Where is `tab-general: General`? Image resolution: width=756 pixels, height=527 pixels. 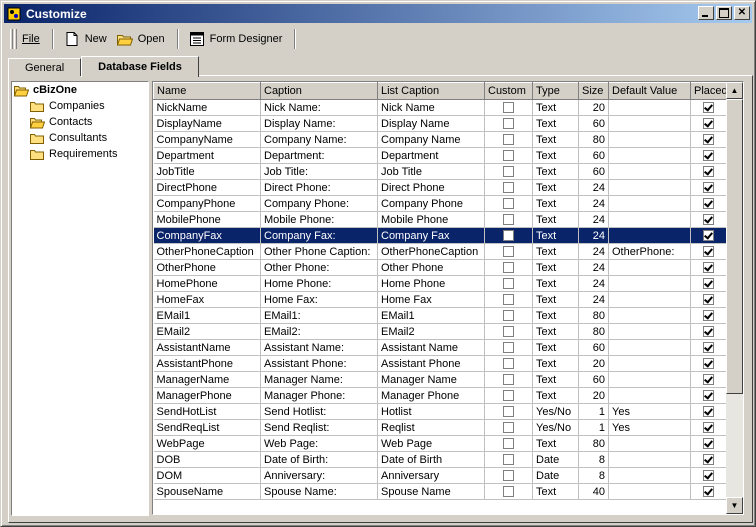 tab-general: General is located at coordinates (45, 67).